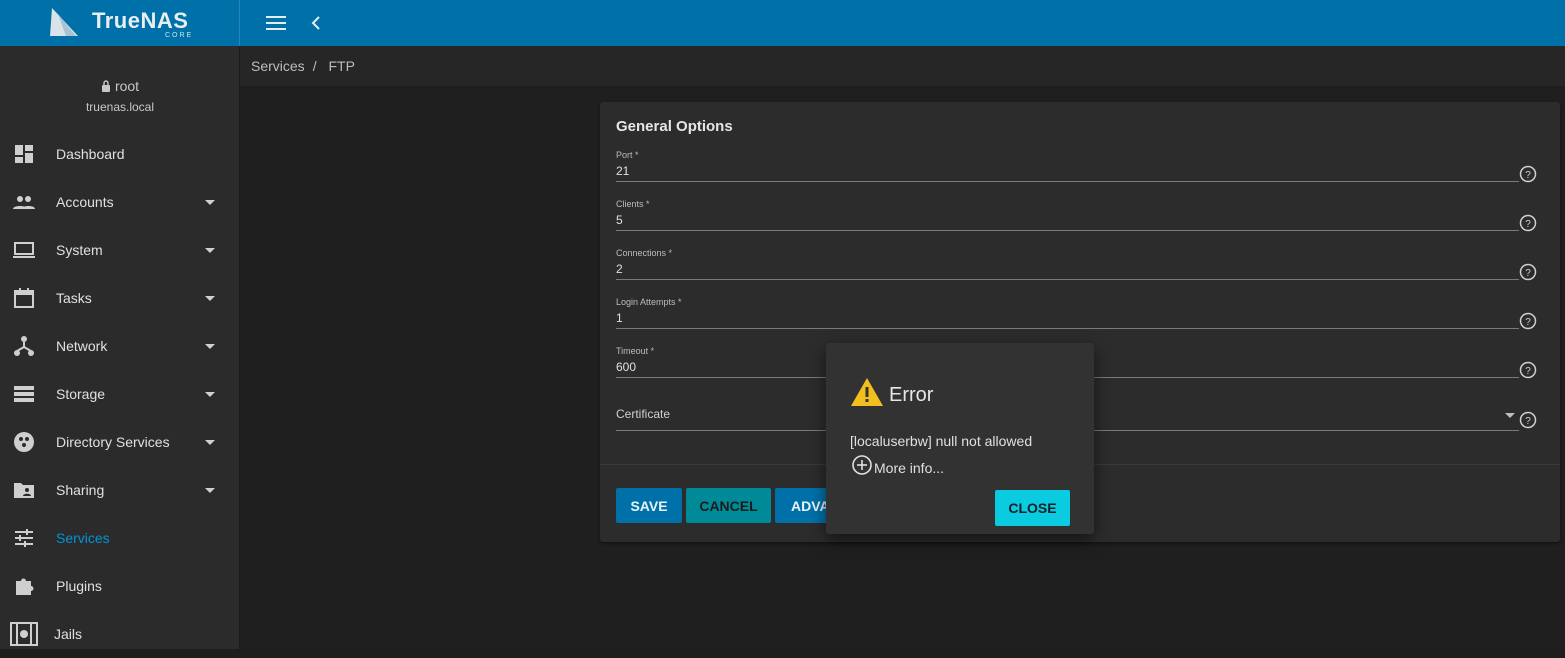 The image size is (1565, 658). I want to click on chevron-left-icon, so click(316, 23).